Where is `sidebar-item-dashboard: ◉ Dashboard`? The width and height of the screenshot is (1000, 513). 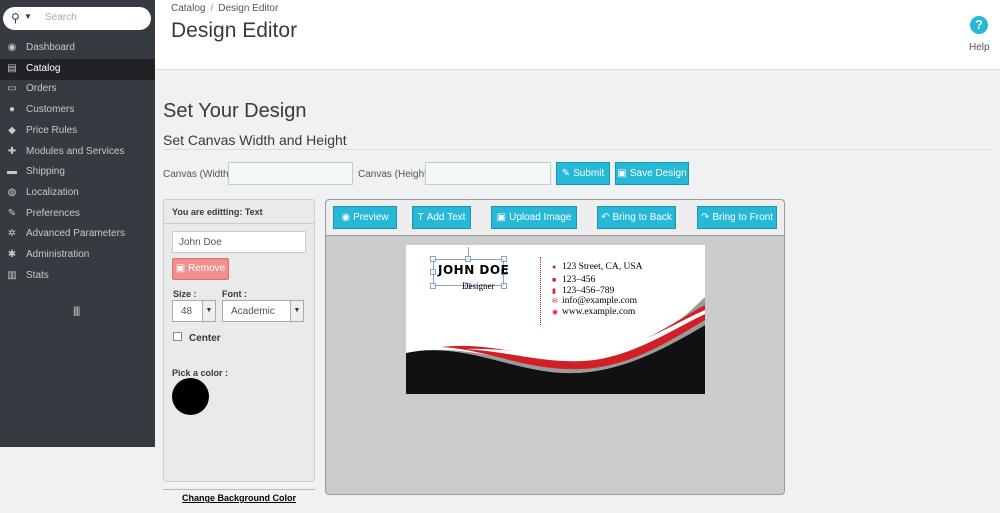
sidebar-item-dashboard: ◉ Dashboard is located at coordinates (77, 48).